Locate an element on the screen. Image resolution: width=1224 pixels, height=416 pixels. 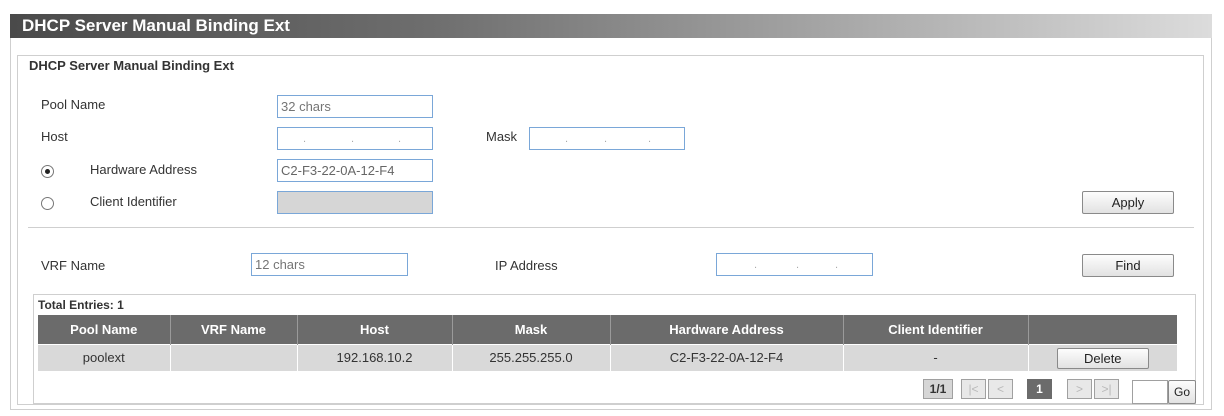
last-page-button: >| is located at coordinates (1106, 389).